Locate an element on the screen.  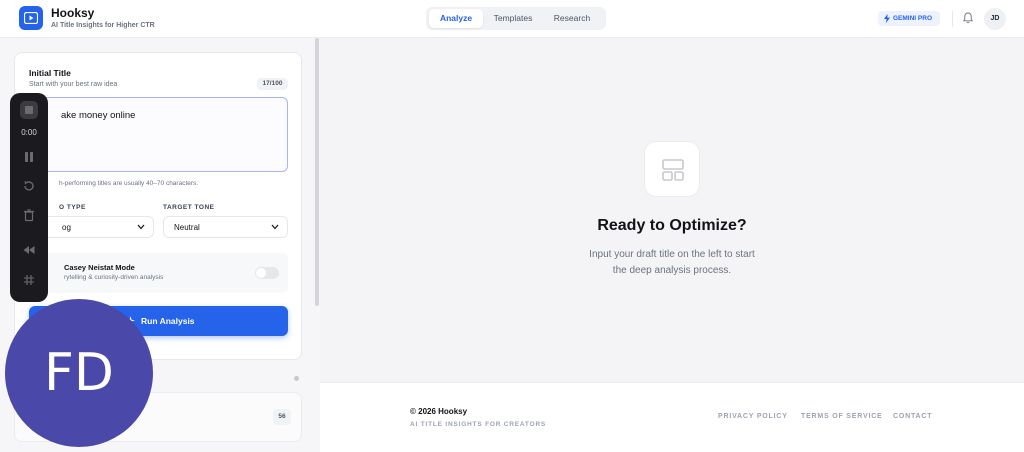
main-nav: Analyze Templates Research is located at coordinates (516, 18).